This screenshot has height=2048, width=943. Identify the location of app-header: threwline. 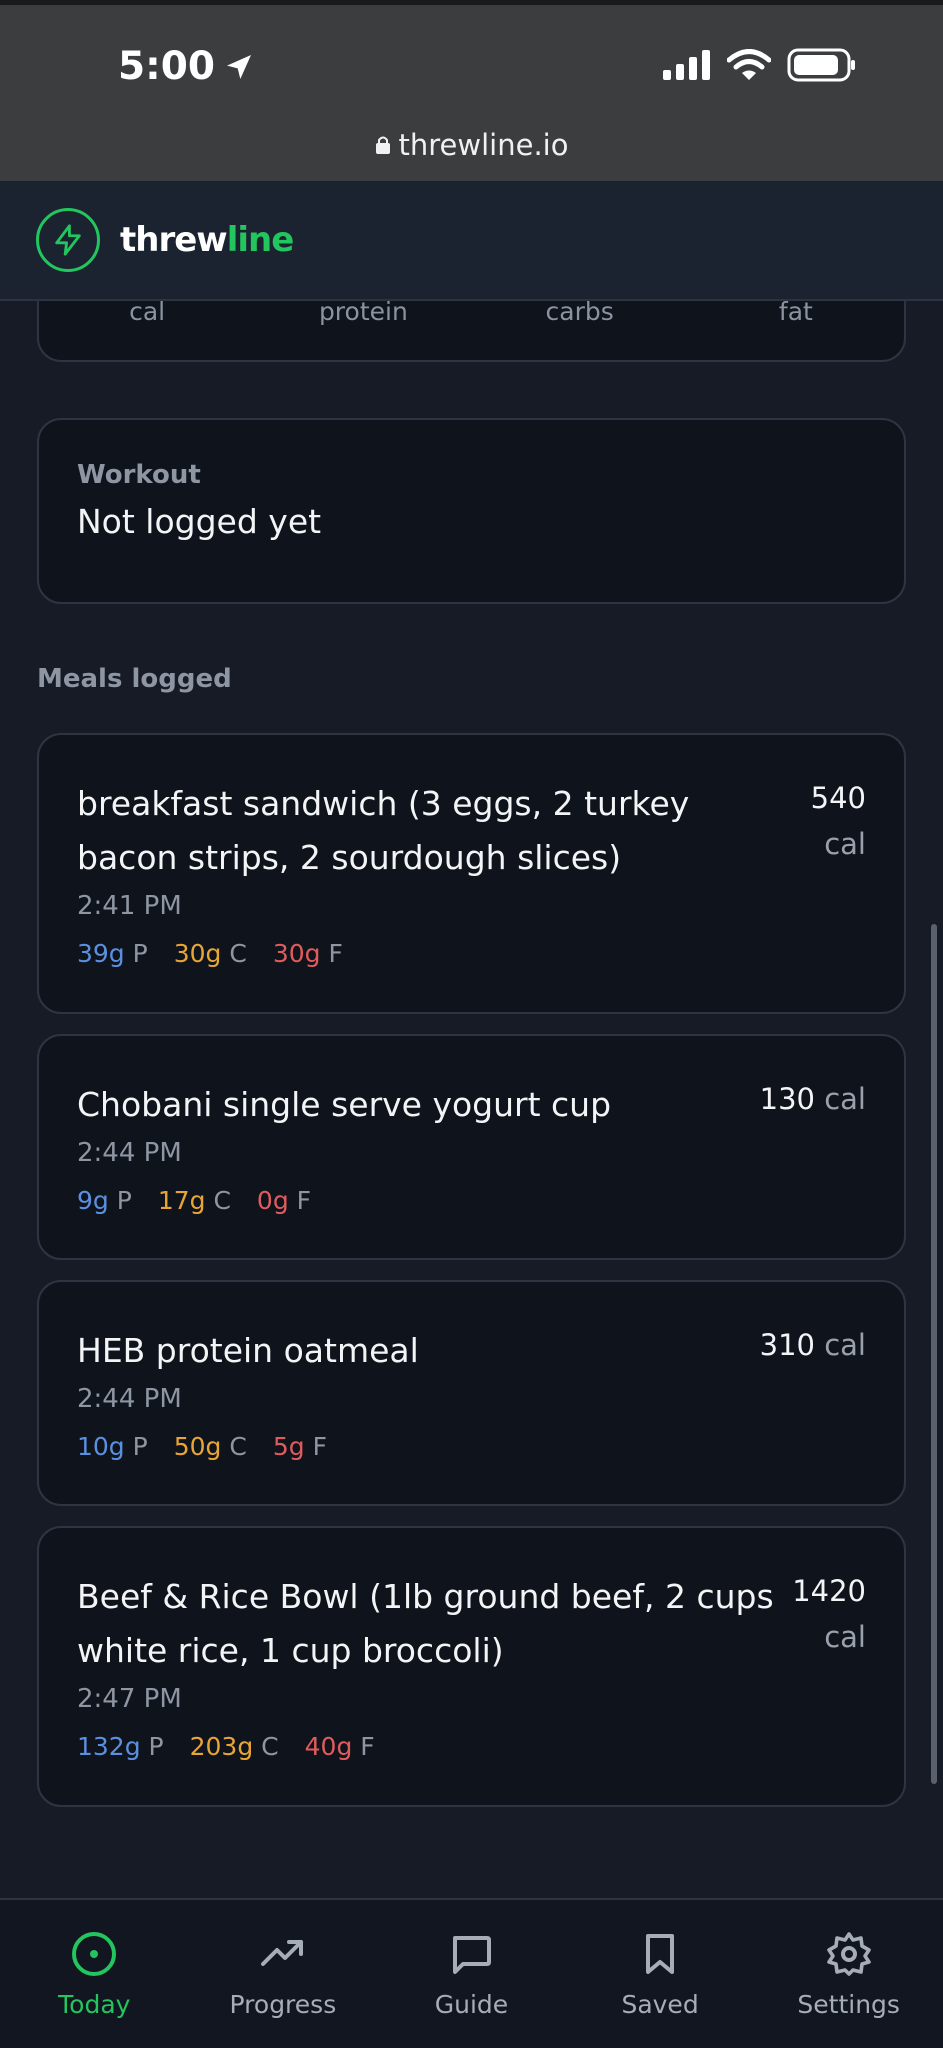
(471, 241).